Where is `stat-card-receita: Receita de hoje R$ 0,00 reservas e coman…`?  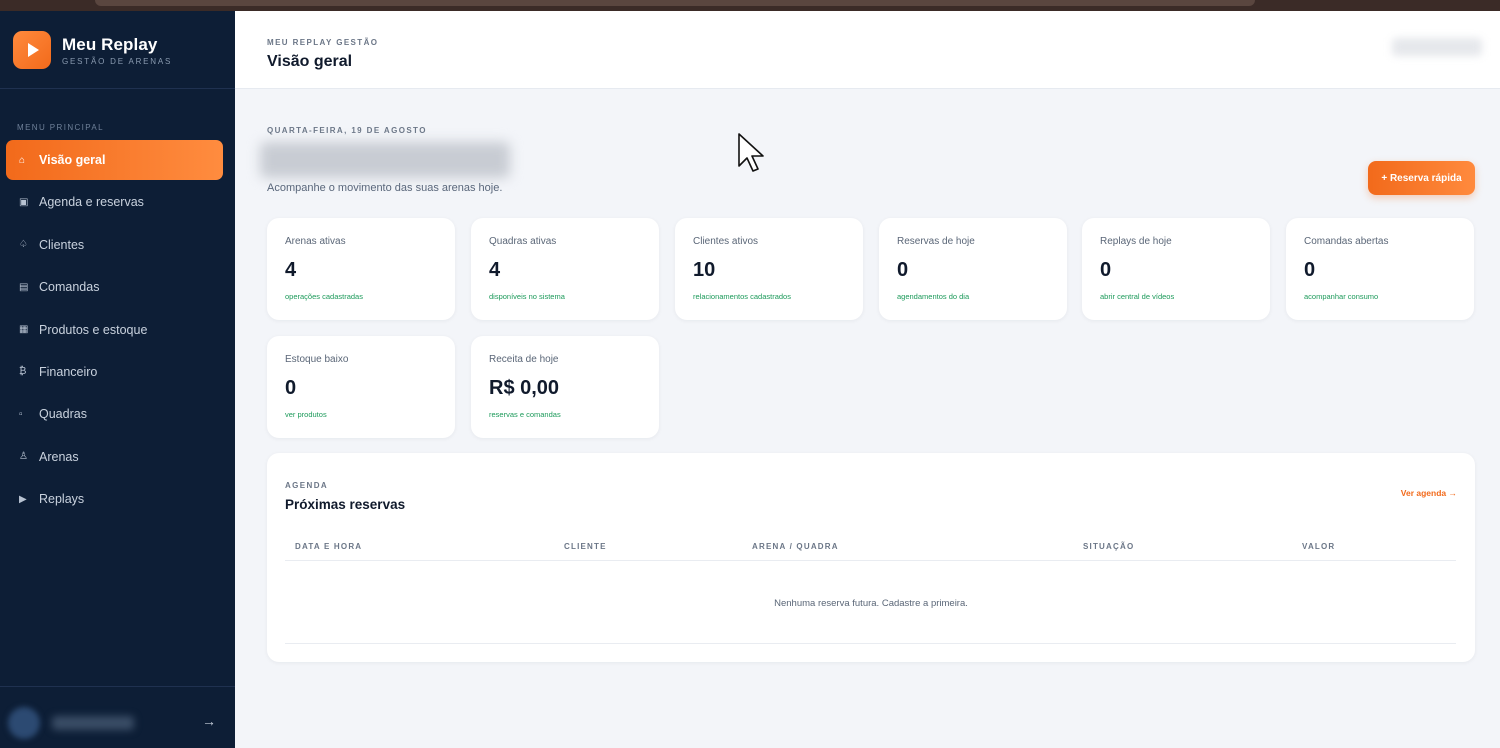
stat-card-receita: Receita de hoje R$ 0,00 reservas e coman… is located at coordinates (565, 387).